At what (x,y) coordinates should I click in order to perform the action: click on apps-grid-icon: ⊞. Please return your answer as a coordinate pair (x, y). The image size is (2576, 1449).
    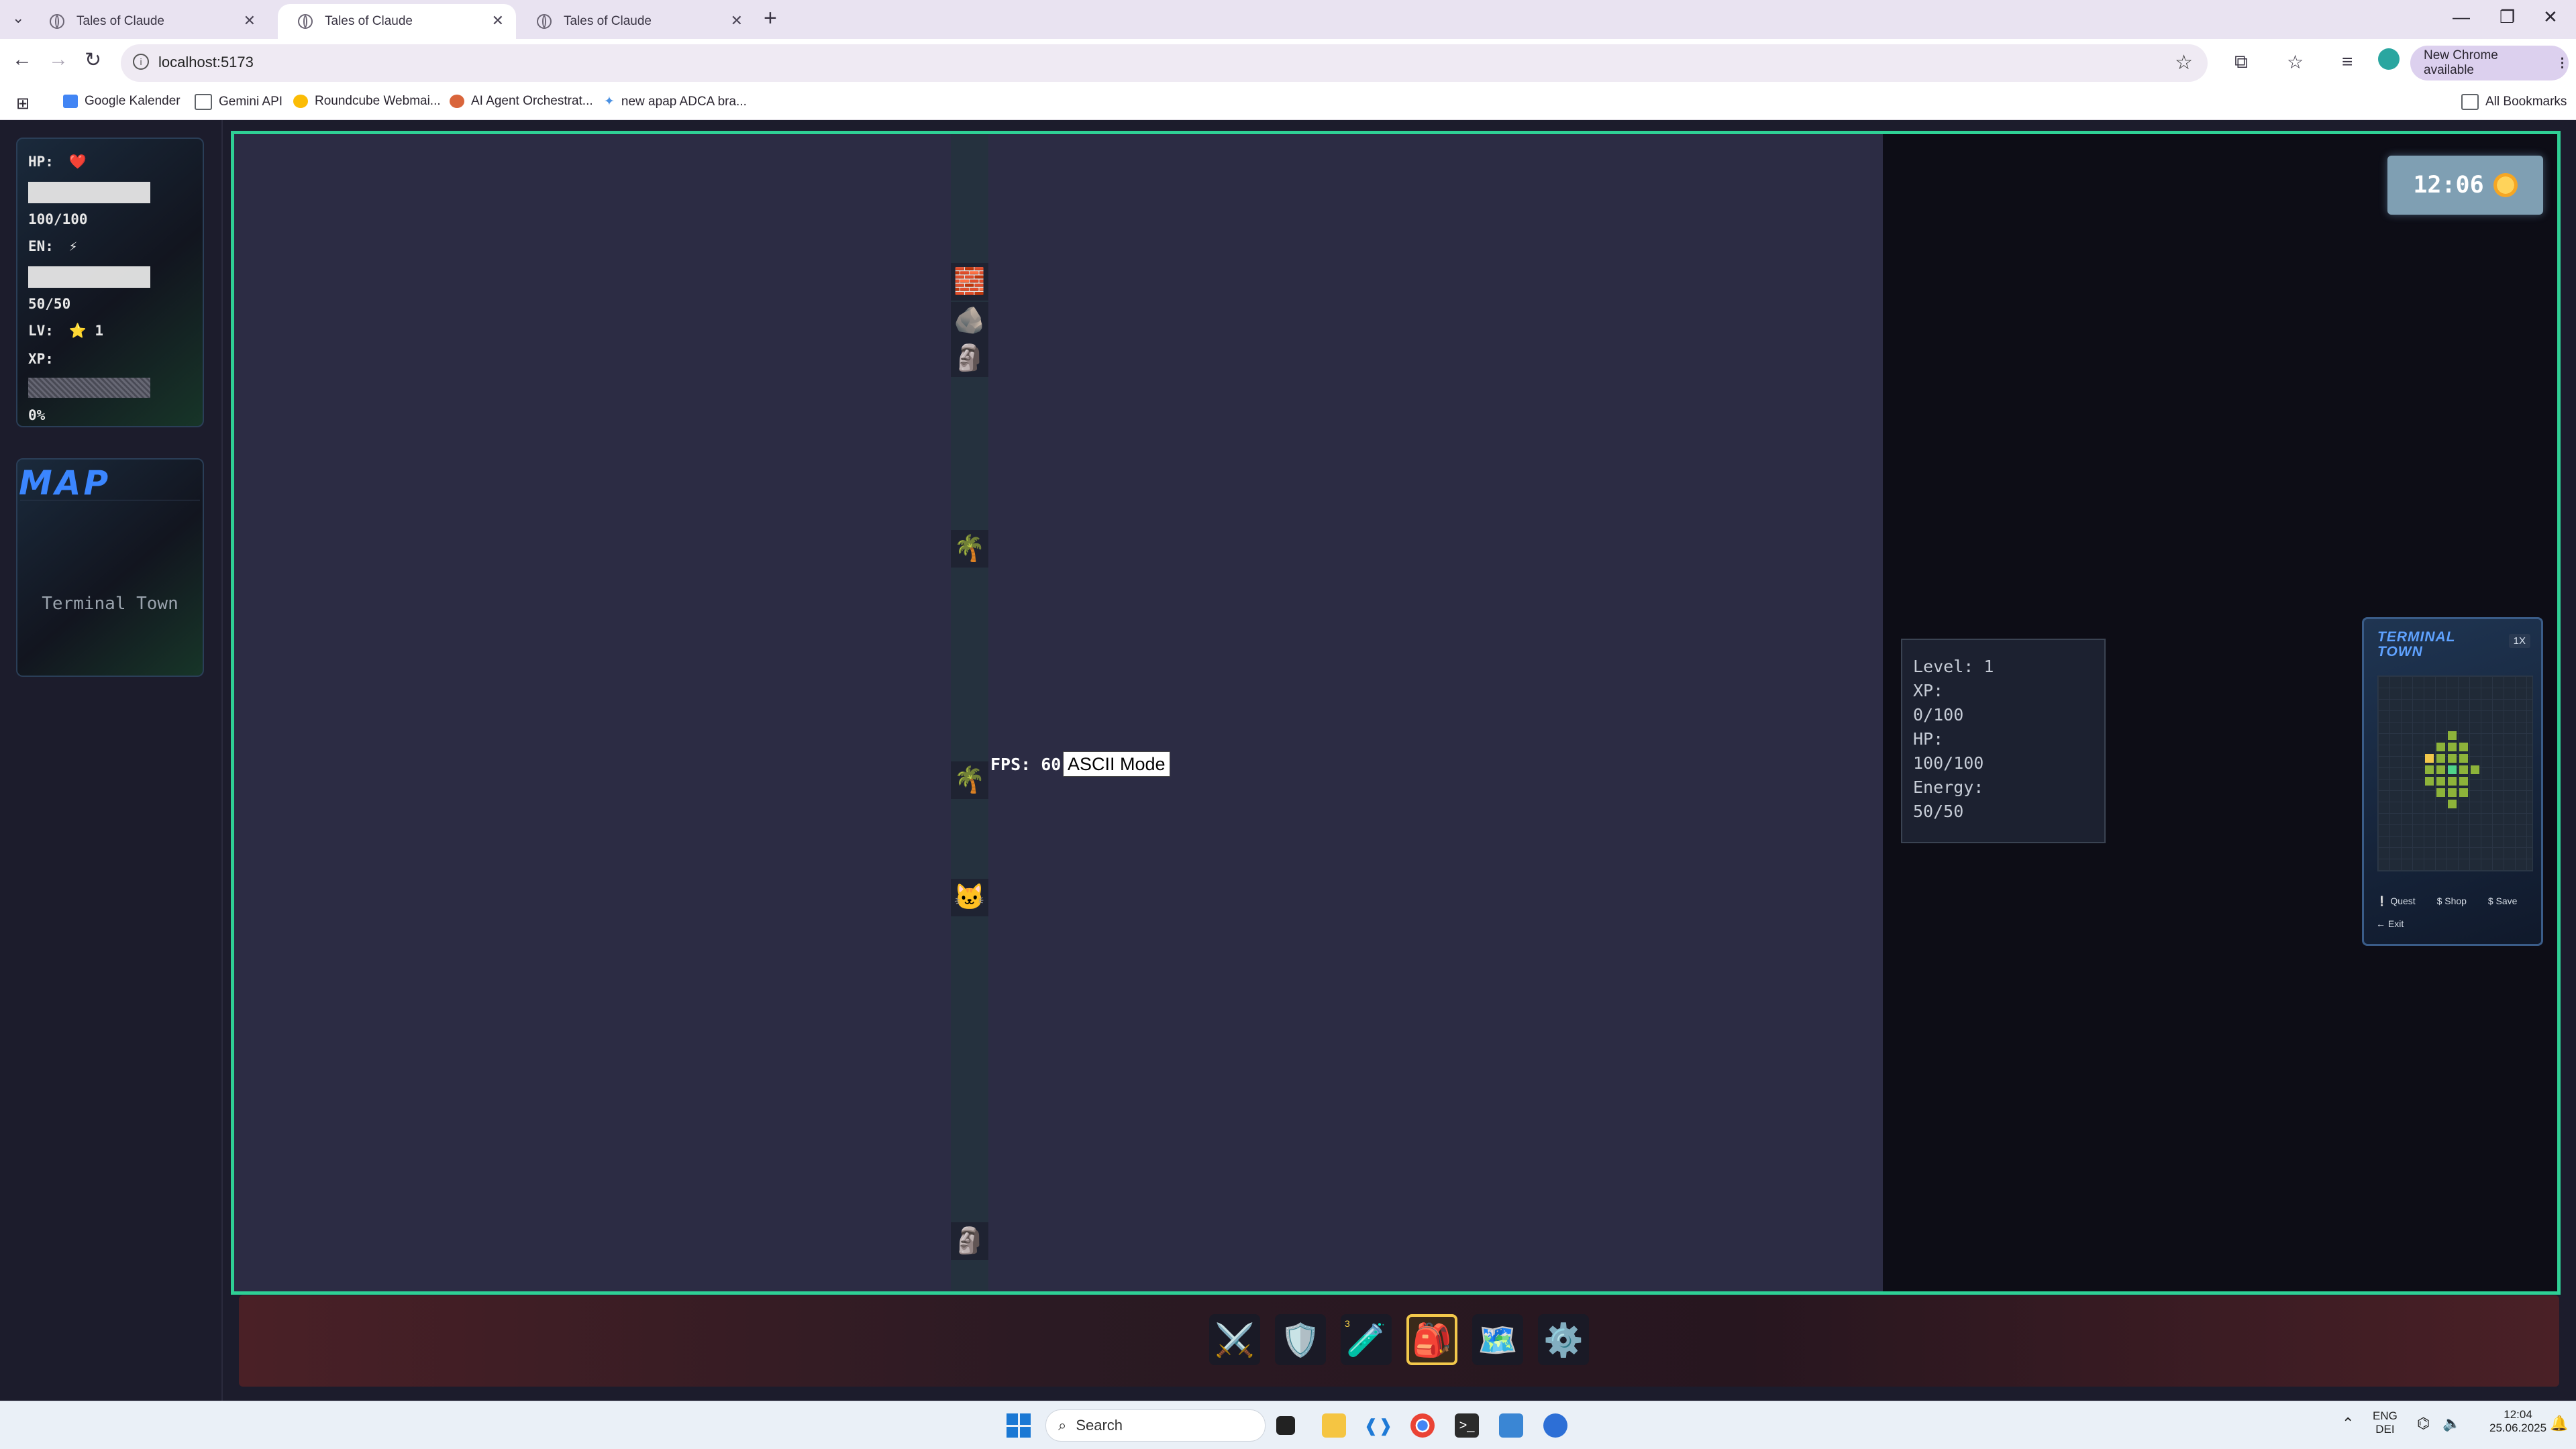
    Looking at the image, I should click on (23, 103).